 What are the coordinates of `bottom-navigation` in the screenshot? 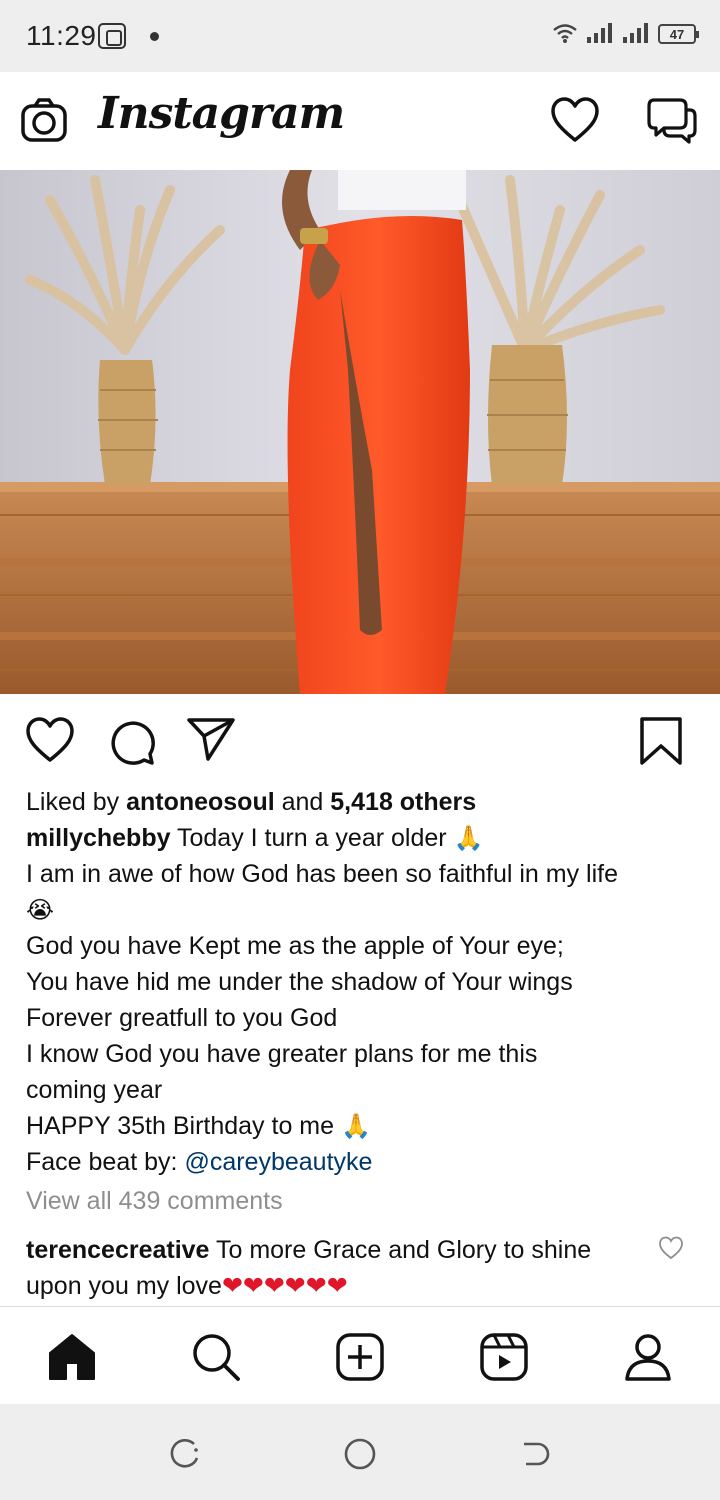 It's located at (360, 1355).